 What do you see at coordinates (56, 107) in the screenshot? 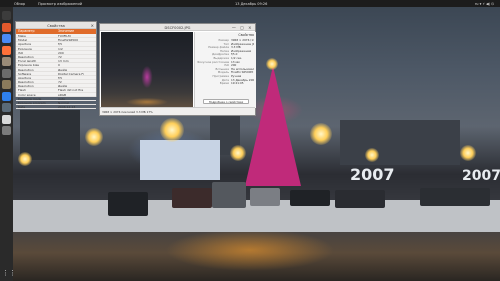
I see `property-row: Date 2006:12:13` at bounding box center [56, 107].